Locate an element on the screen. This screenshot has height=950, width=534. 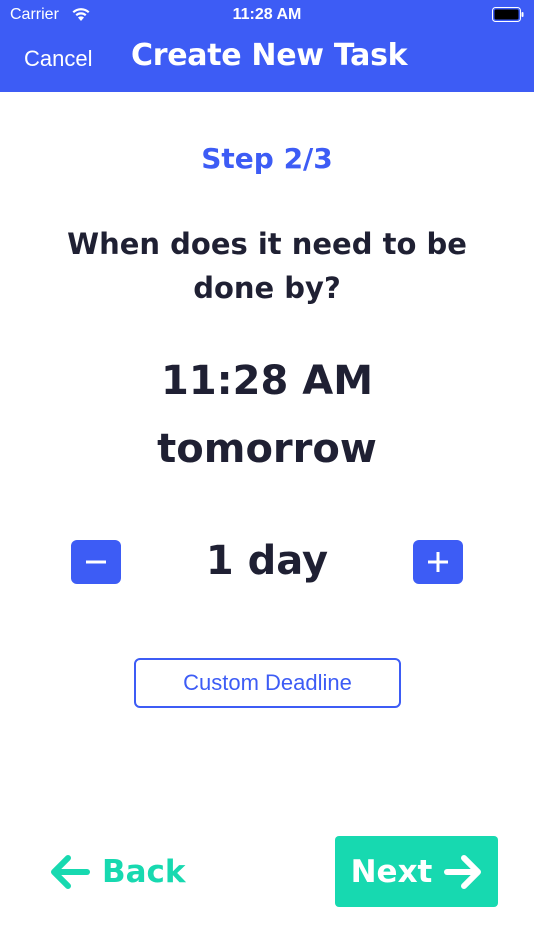
back-button: Back is located at coordinates (118, 872).